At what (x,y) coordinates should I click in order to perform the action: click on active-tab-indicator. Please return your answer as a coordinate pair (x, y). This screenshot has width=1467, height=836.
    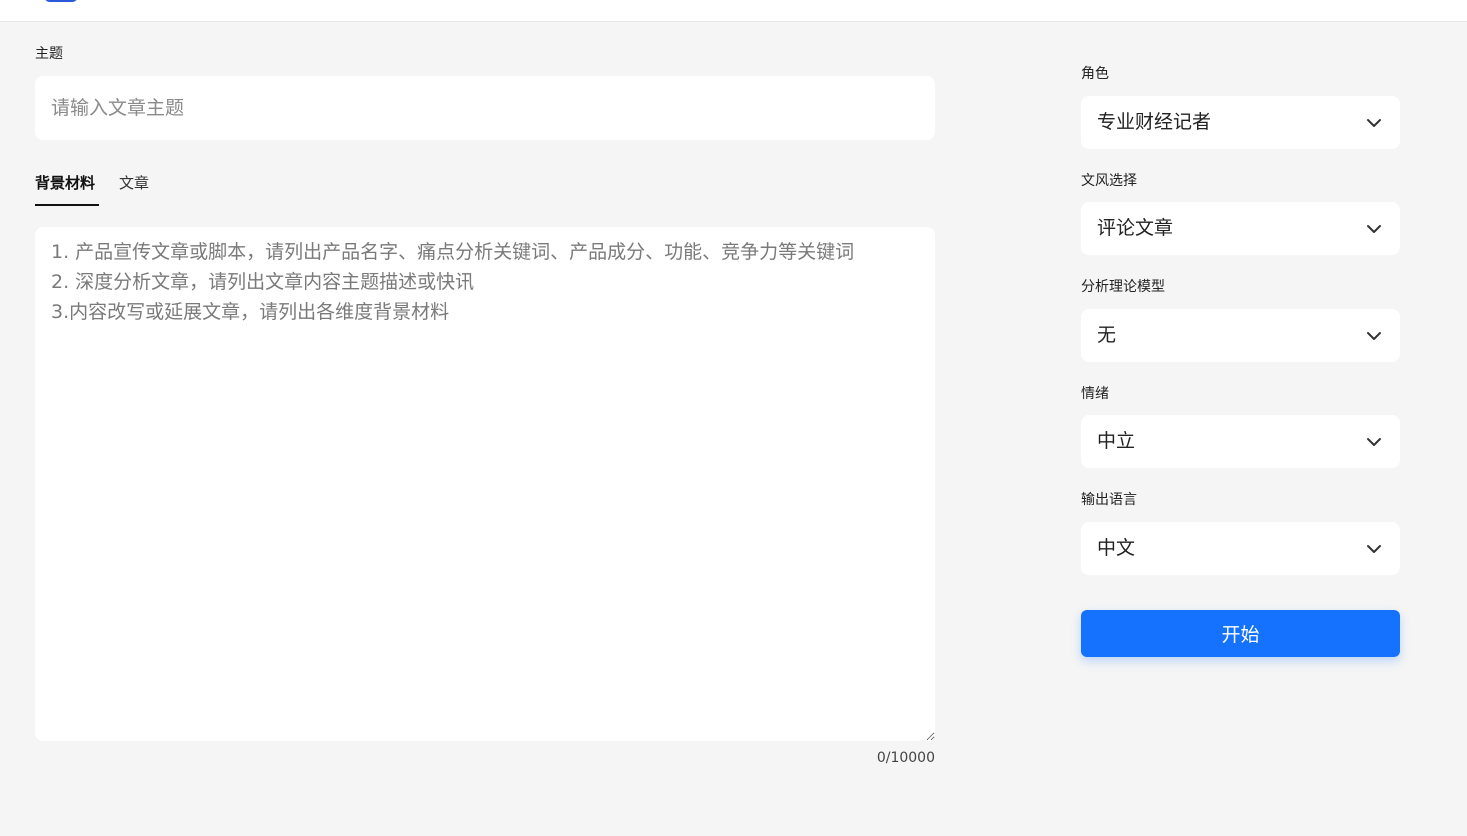
    Looking at the image, I should click on (67, 205).